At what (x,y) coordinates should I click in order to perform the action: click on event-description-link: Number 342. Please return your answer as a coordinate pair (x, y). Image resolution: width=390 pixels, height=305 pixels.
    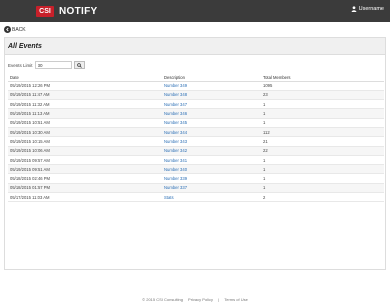
    Looking at the image, I should click on (213, 151).